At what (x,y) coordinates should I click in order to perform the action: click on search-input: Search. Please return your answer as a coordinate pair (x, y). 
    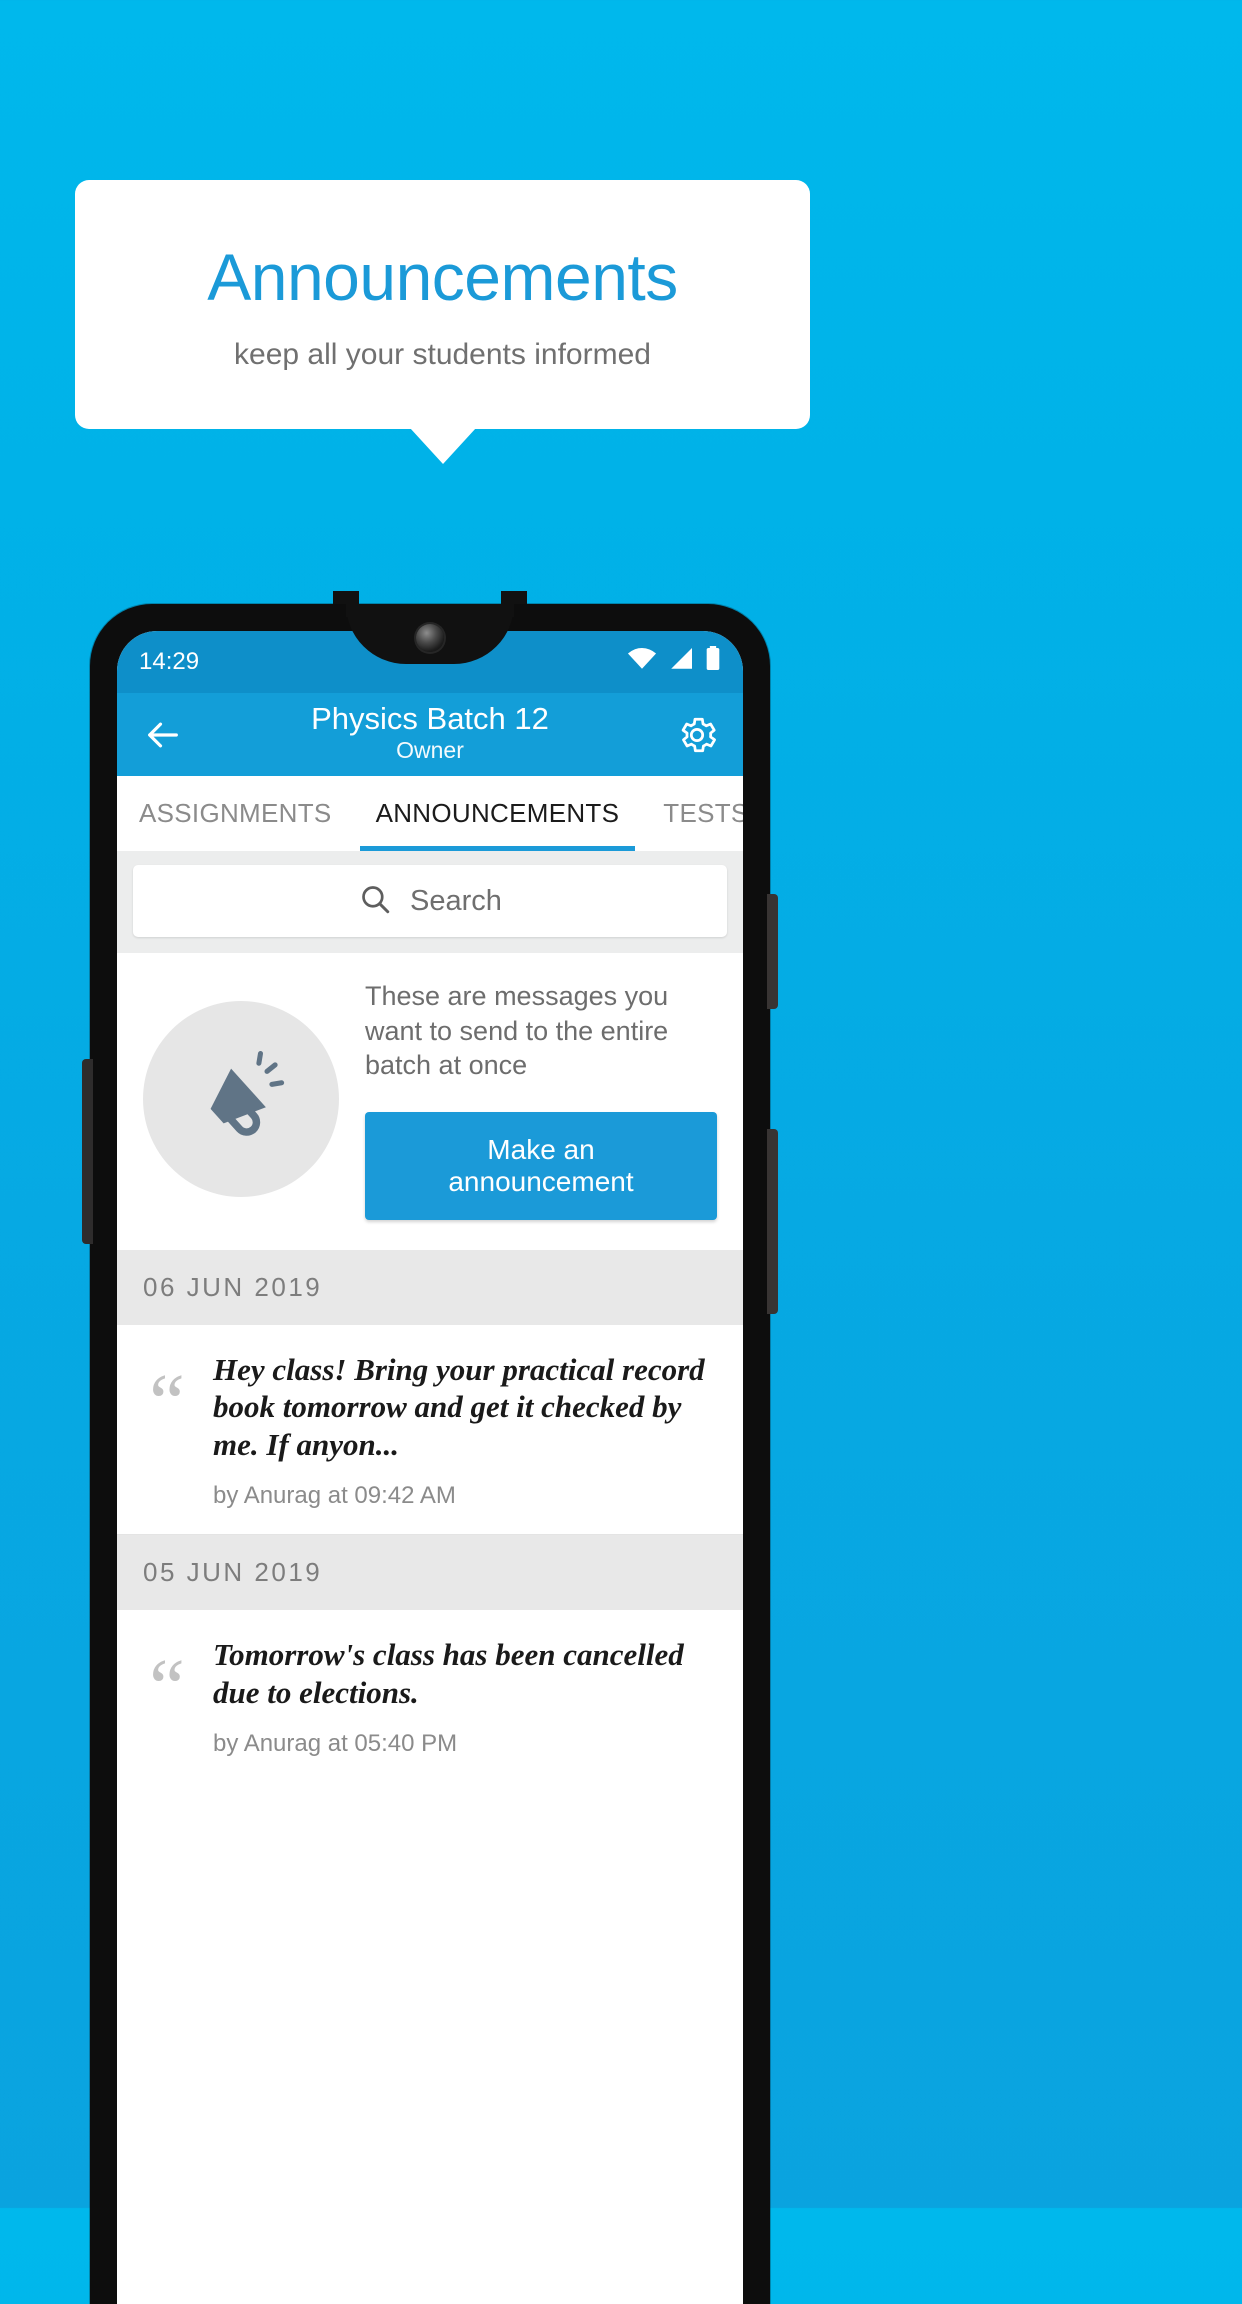
    Looking at the image, I should click on (430, 901).